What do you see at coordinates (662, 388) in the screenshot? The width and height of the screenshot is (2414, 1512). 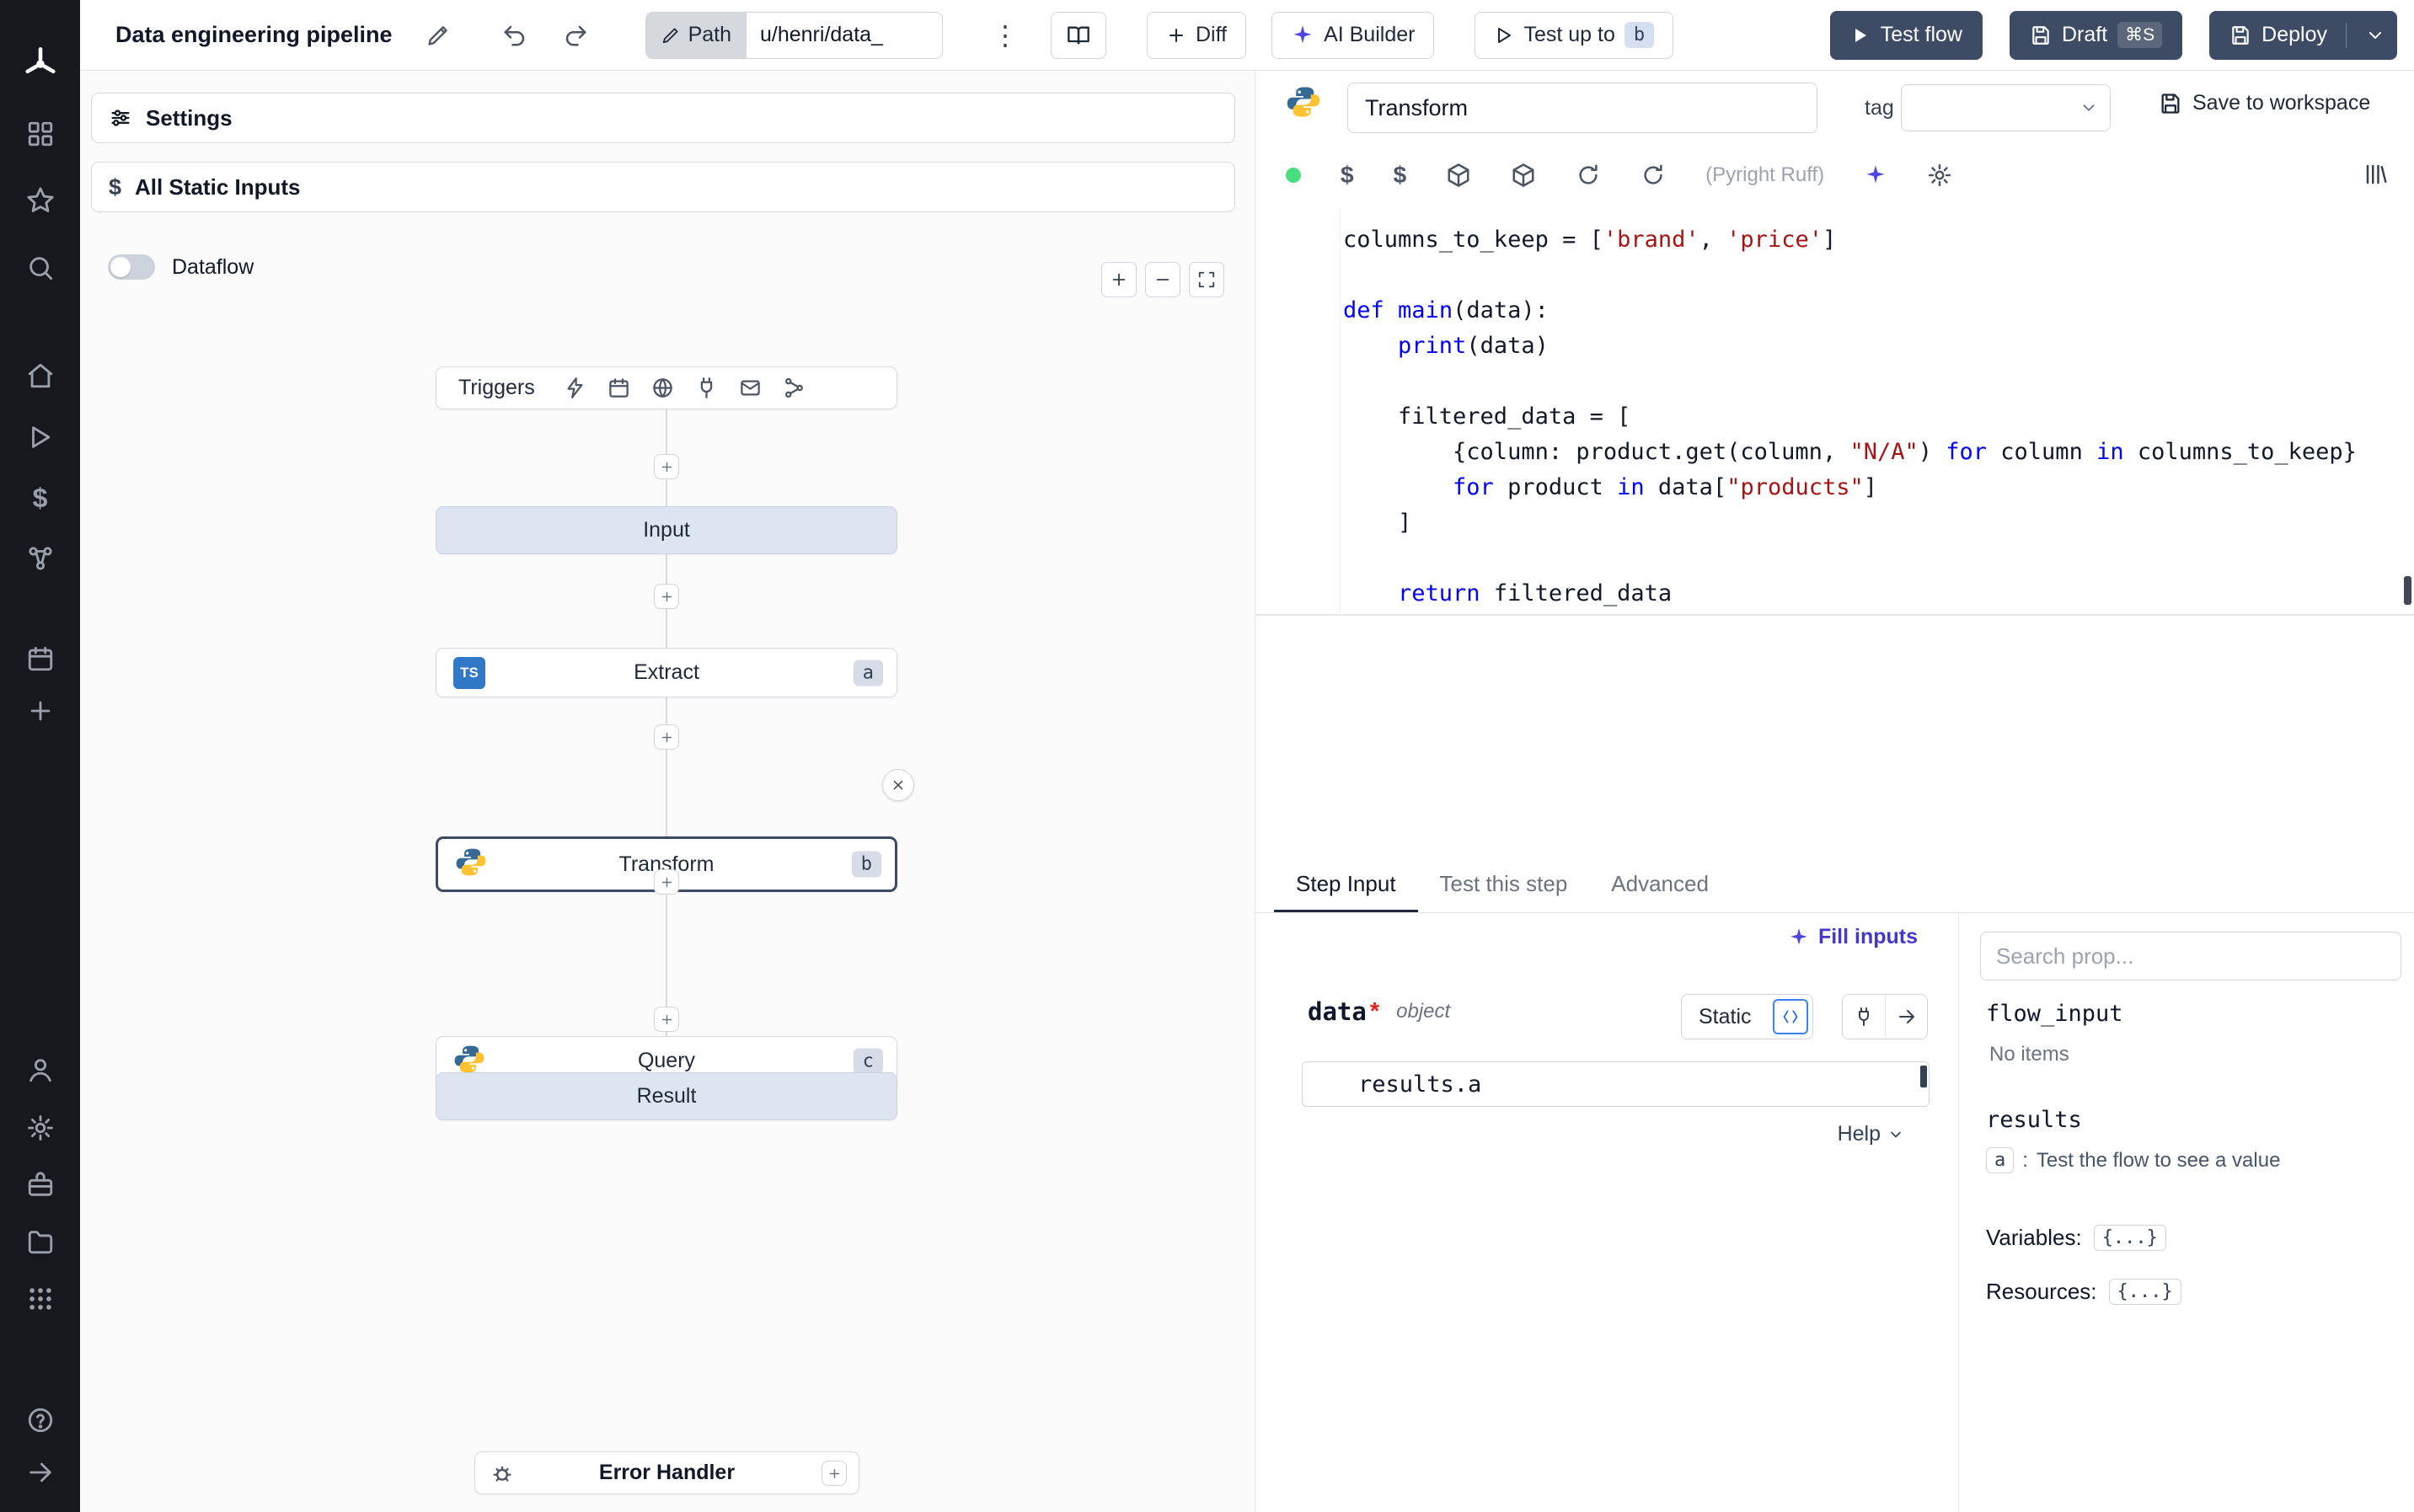 I see `http-route-icon` at bounding box center [662, 388].